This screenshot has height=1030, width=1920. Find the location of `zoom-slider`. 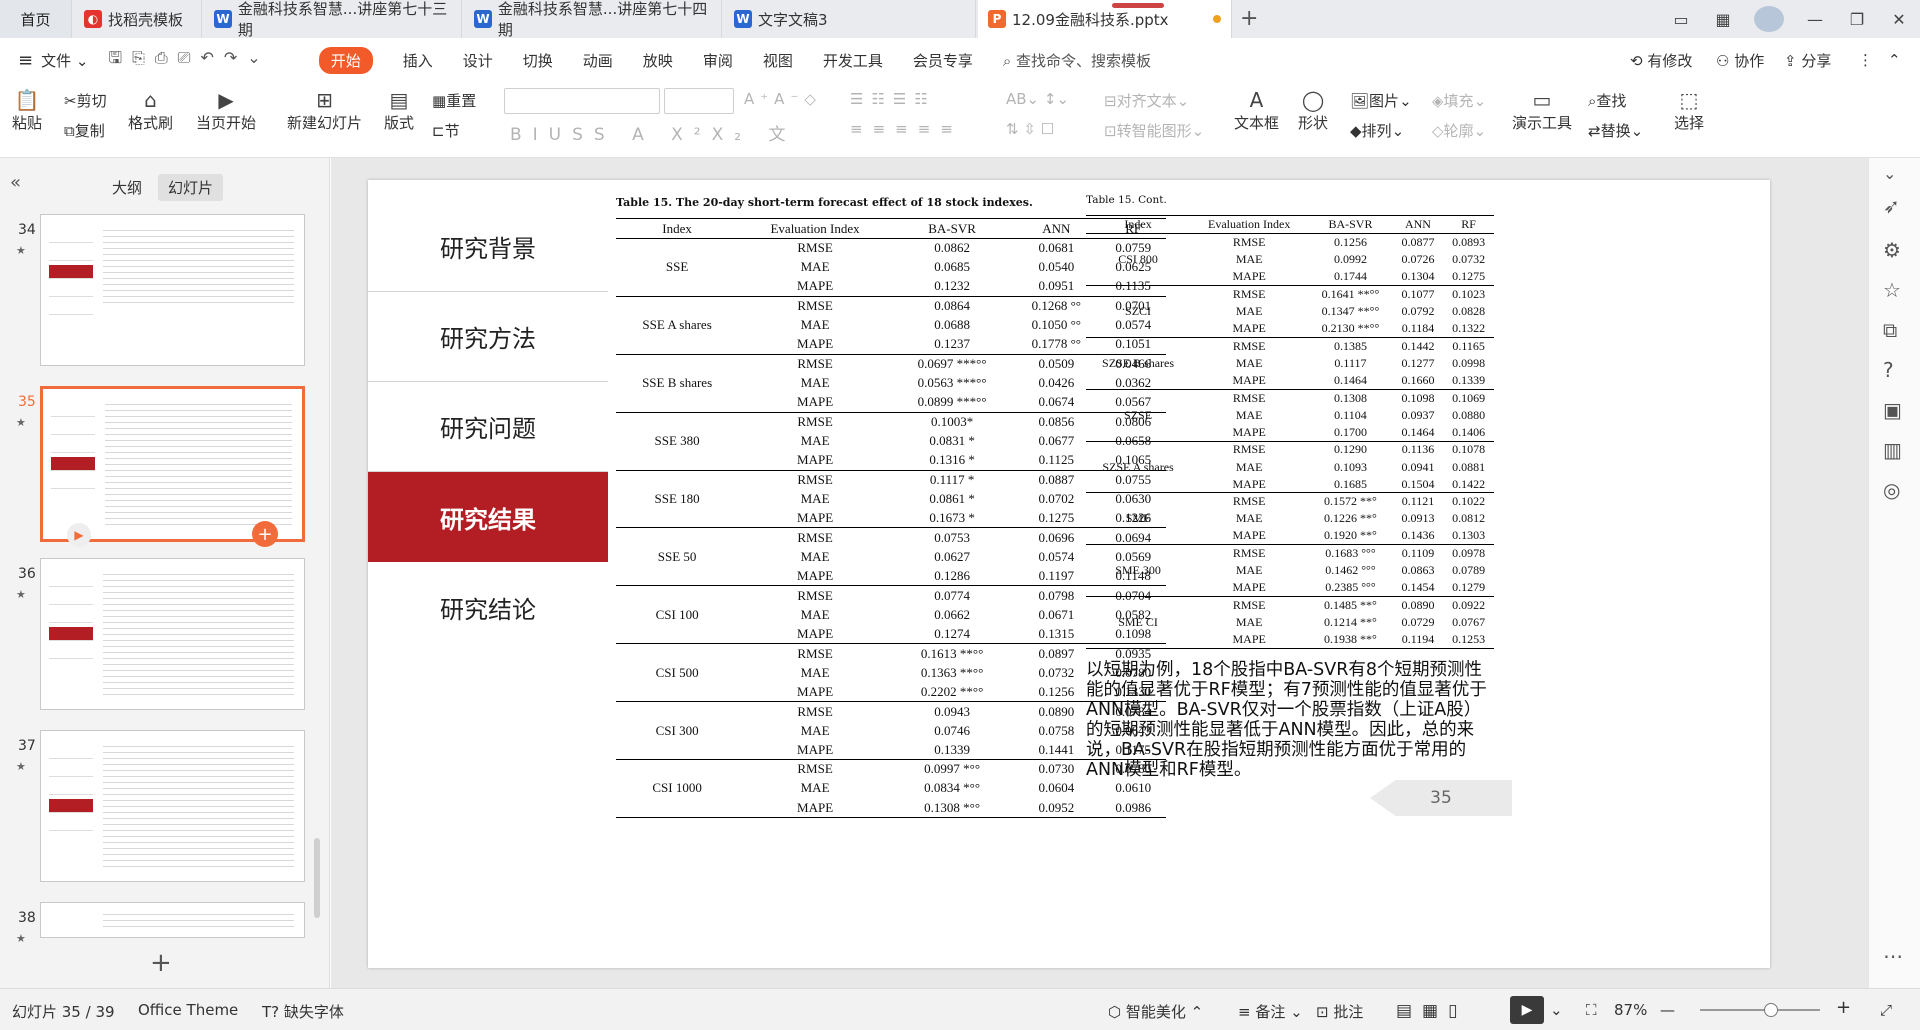

zoom-slider is located at coordinates (1760, 1010).